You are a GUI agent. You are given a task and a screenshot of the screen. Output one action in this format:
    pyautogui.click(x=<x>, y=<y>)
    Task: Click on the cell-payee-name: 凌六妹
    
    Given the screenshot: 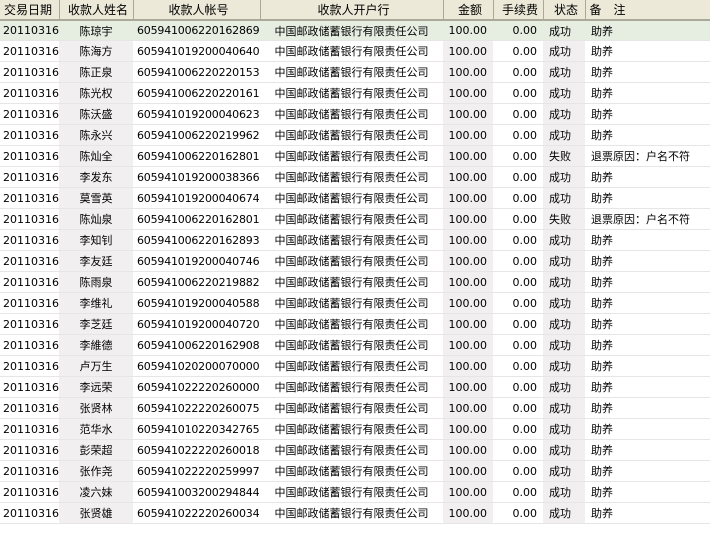 What is the action you would take?
    pyautogui.click(x=96, y=492)
    